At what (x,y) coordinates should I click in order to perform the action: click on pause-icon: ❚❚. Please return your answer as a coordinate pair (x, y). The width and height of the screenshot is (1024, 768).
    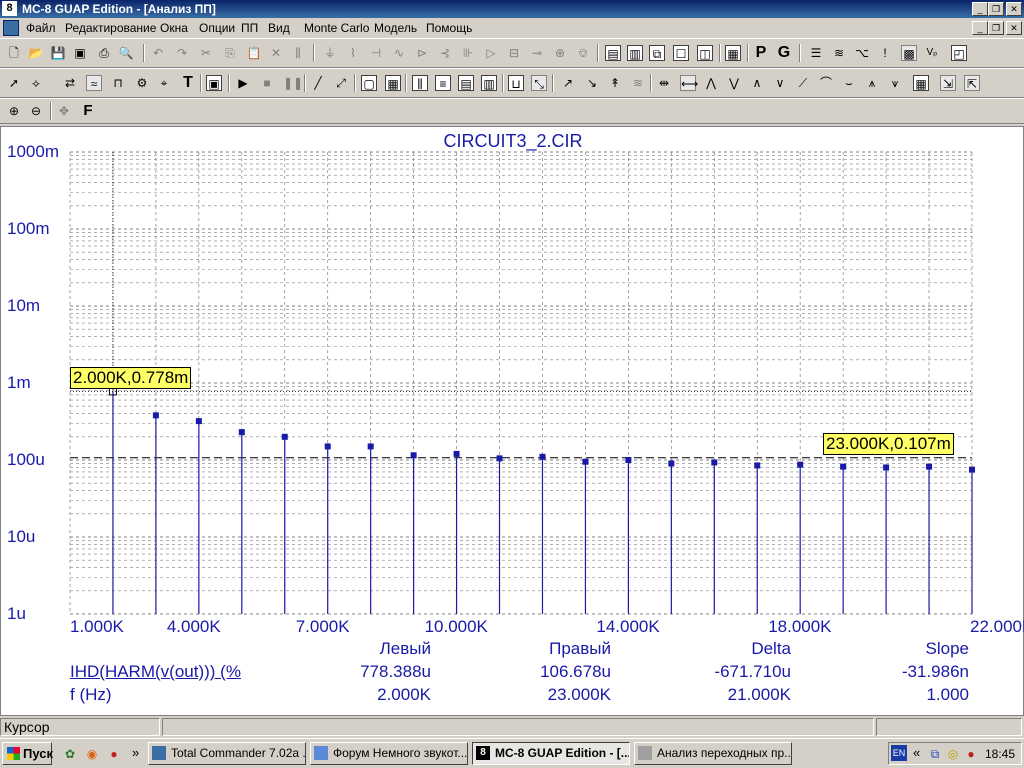
    Looking at the image, I should click on (293, 83).